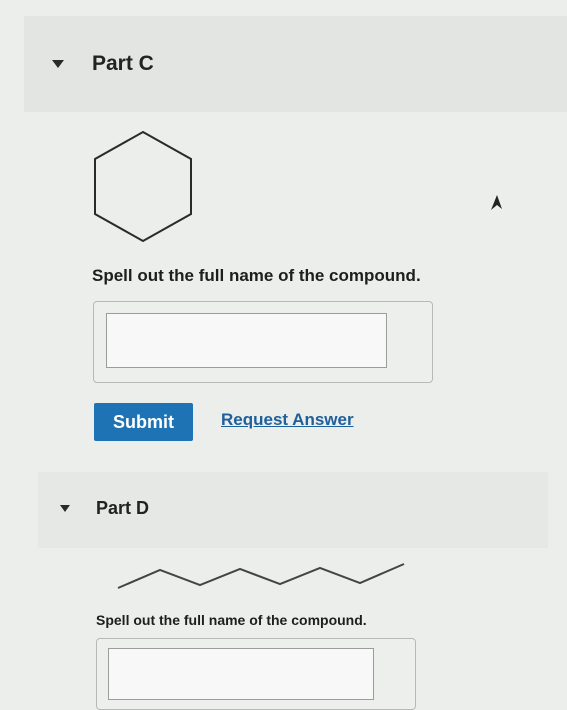  What do you see at coordinates (295, 64) in the screenshot?
I see `part-c-header: Part C` at bounding box center [295, 64].